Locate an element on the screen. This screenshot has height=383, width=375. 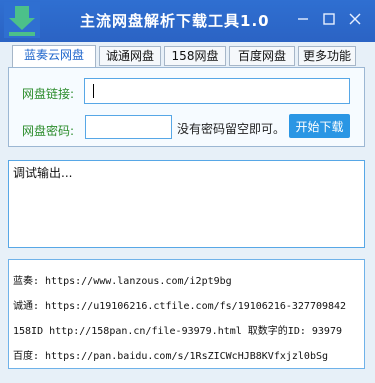
close-icon is located at coordinates (355, 19).